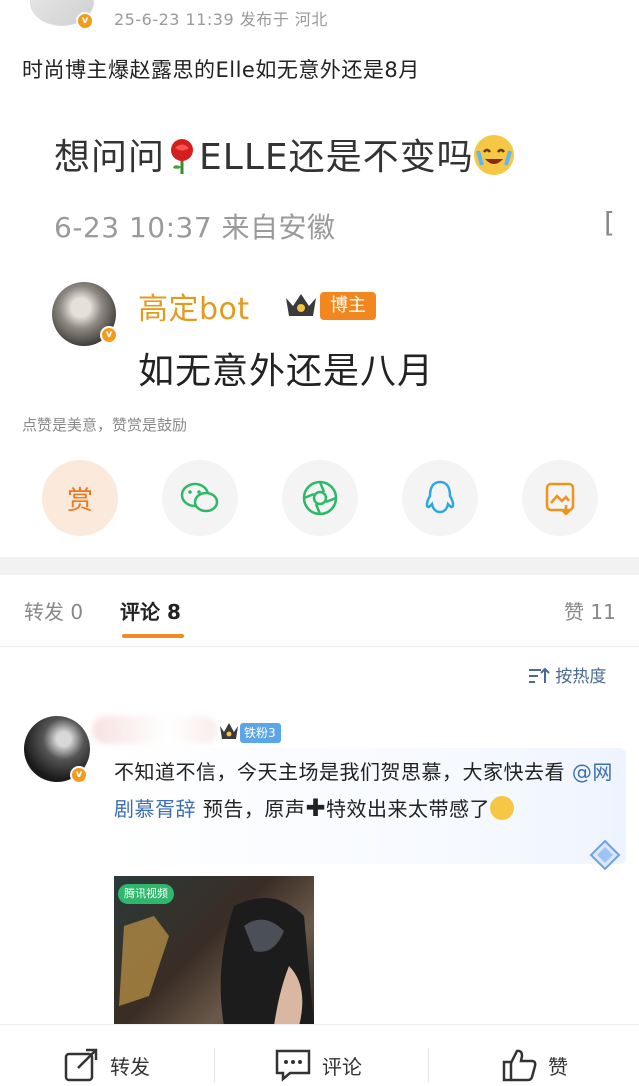 Image resolution: width=639 pixels, height=1086 pixels. What do you see at coordinates (286, 371) in the screenshot?
I see `reply-text: 如无意外还是八月` at bounding box center [286, 371].